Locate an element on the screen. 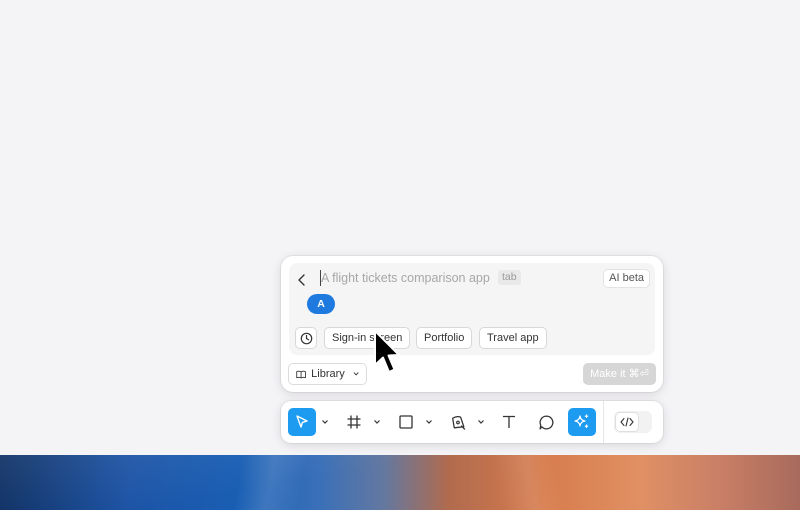  frame-tool-dropdown is located at coordinates (377, 422).